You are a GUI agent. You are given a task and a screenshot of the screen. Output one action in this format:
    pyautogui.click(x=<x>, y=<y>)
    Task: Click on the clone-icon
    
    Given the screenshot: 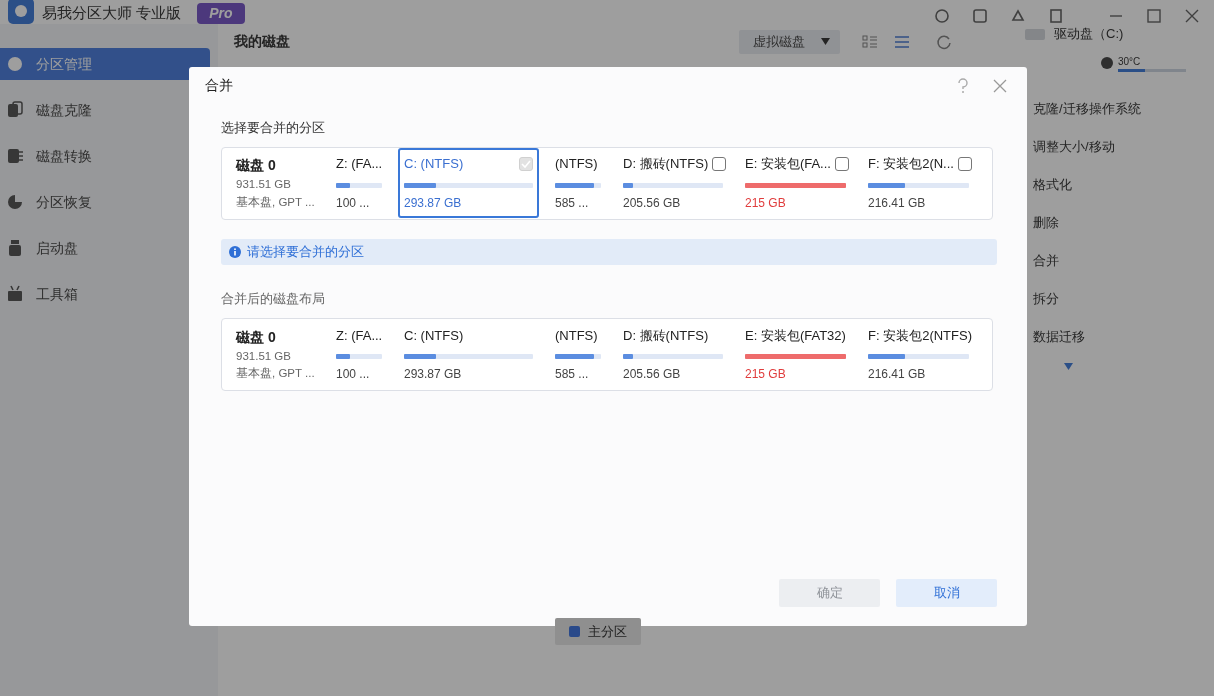 What is the action you would take?
    pyautogui.click(x=15, y=110)
    